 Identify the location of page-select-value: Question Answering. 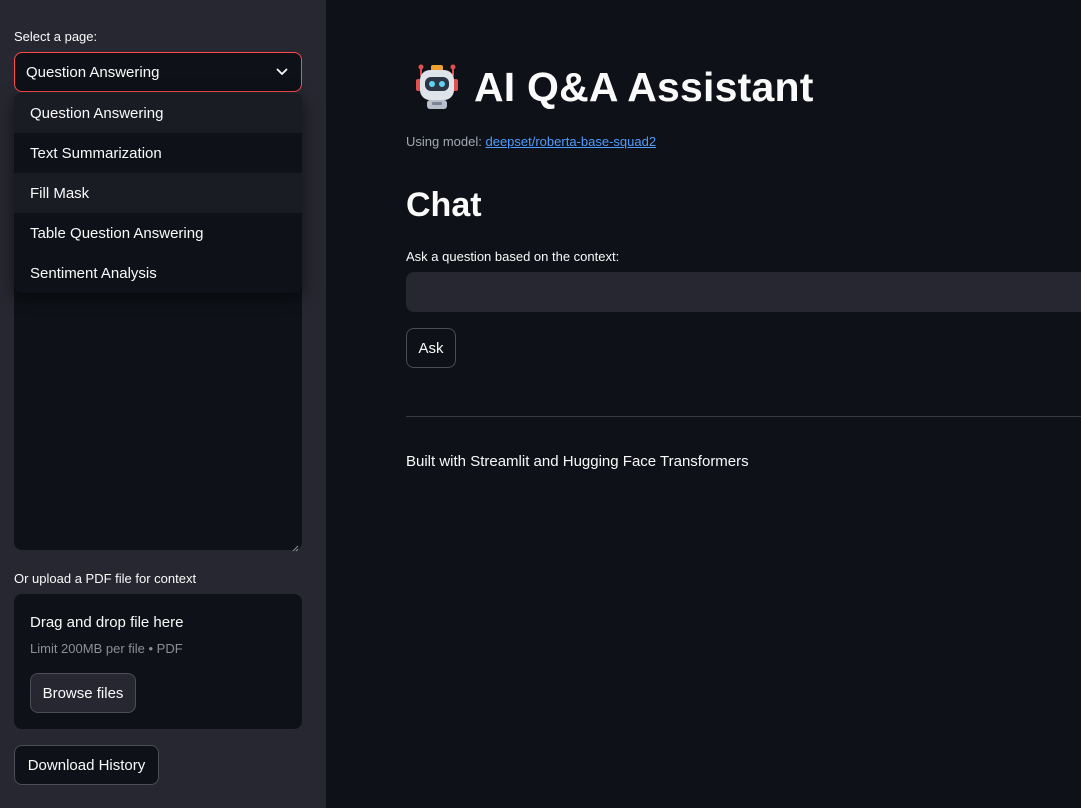
(93, 72).